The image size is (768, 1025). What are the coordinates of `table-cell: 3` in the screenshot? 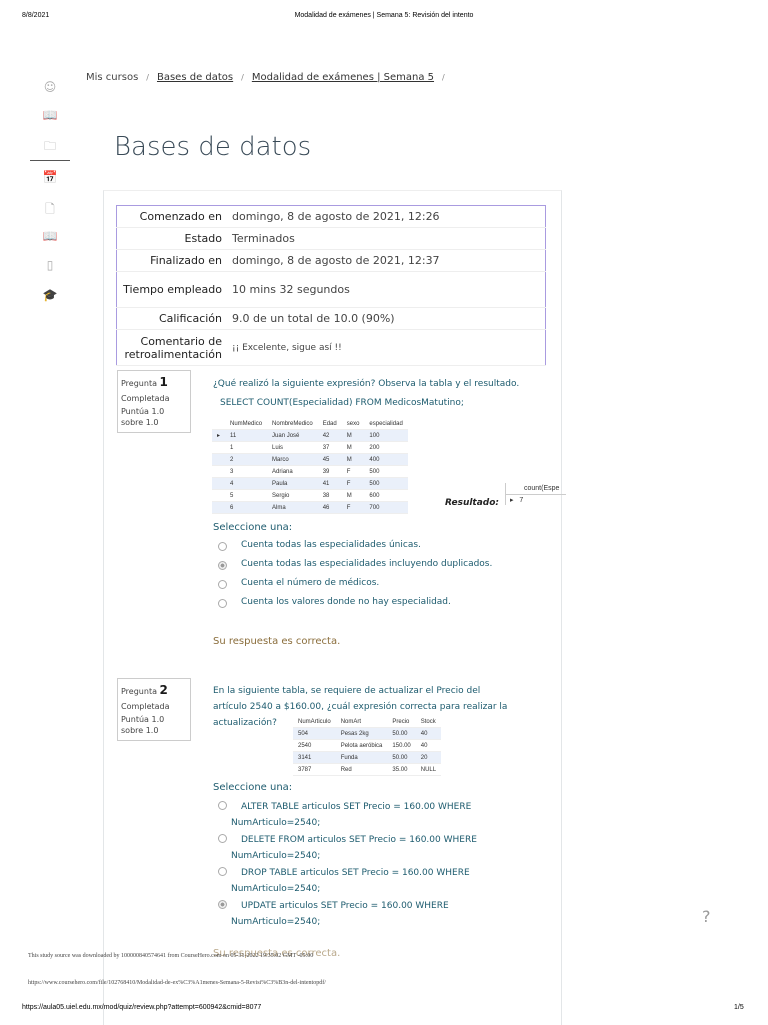 It's located at (246, 471).